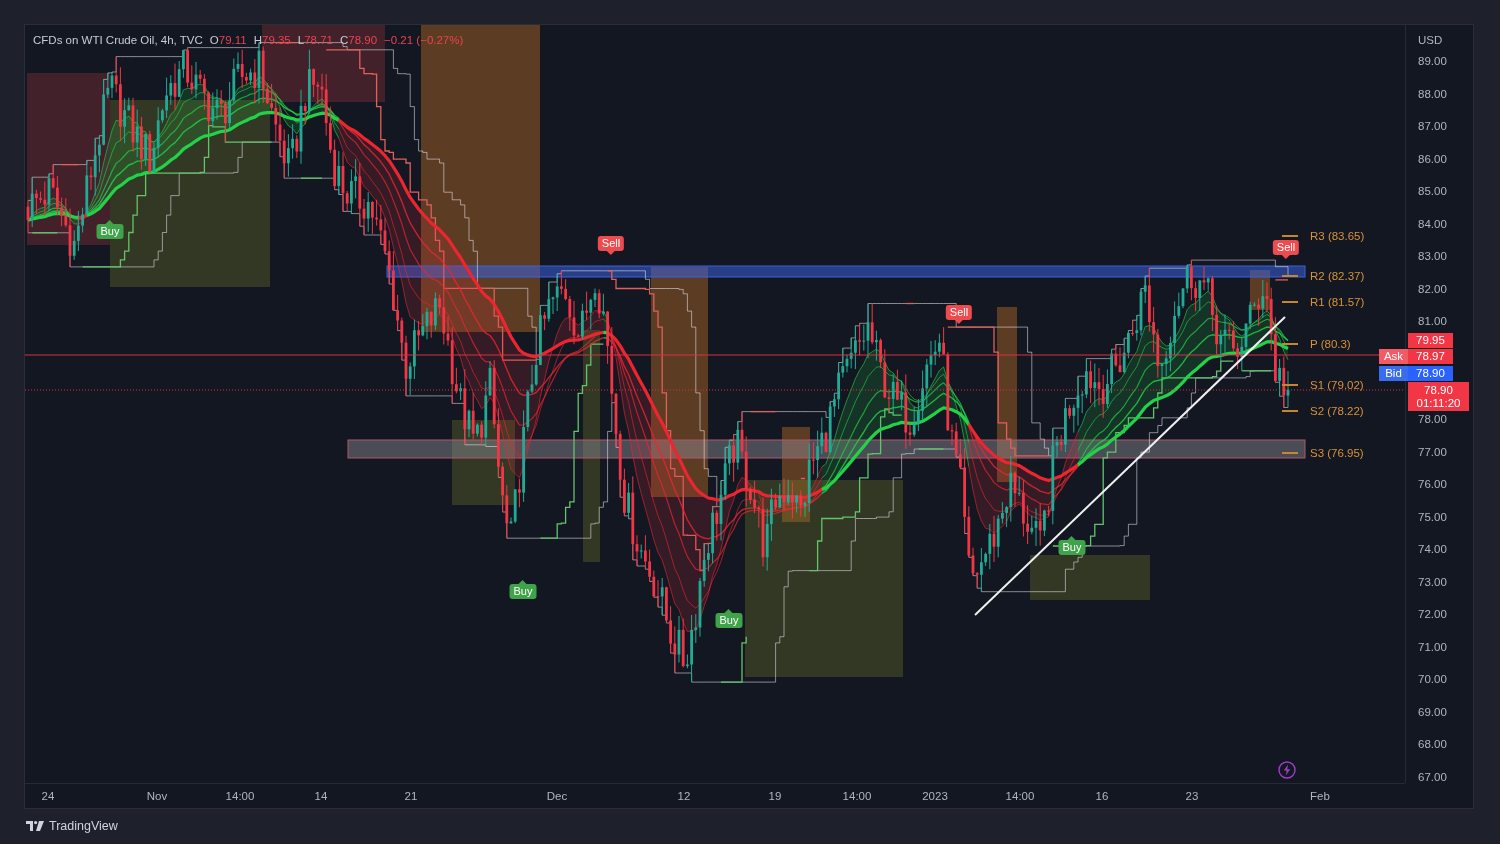  Describe the element at coordinates (1393, 356) in the screenshot. I see `price-tag-label: Ask` at that location.